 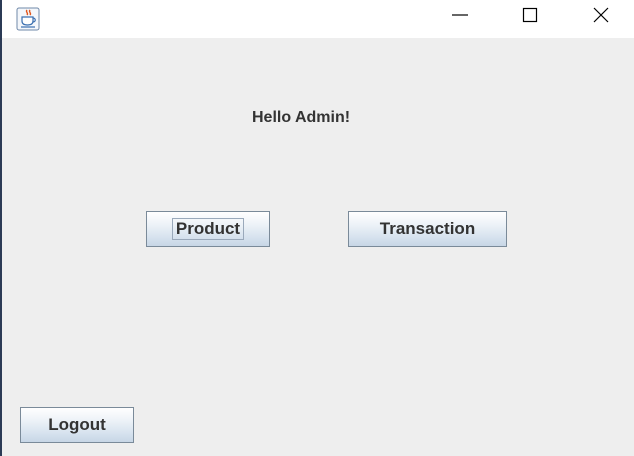 I want to click on maximize-icon, so click(x=530, y=17).